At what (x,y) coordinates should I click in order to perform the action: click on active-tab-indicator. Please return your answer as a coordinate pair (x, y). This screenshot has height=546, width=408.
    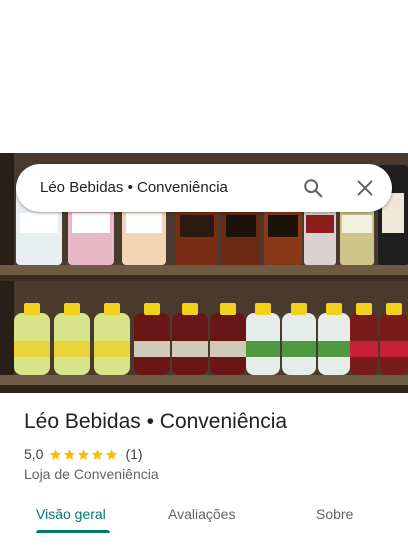
    Looking at the image, I should click on (73, 531).